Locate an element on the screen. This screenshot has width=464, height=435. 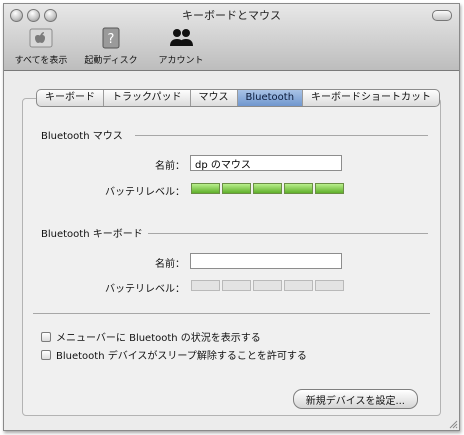
keyboard-battery-indicator is located at coordinates (267, 285).